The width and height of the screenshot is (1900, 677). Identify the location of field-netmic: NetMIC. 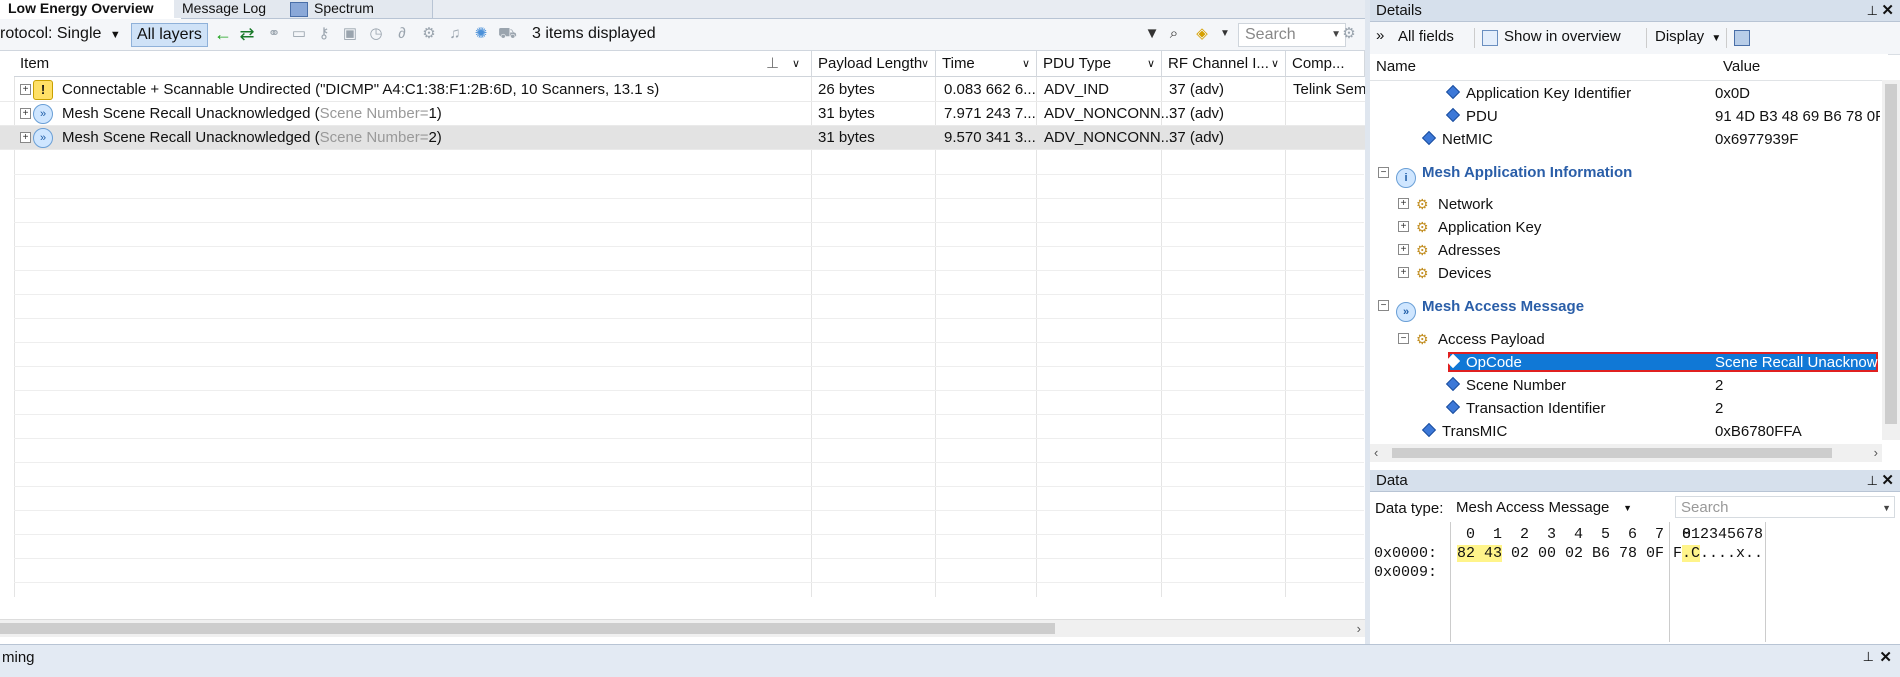
(1457, 139).